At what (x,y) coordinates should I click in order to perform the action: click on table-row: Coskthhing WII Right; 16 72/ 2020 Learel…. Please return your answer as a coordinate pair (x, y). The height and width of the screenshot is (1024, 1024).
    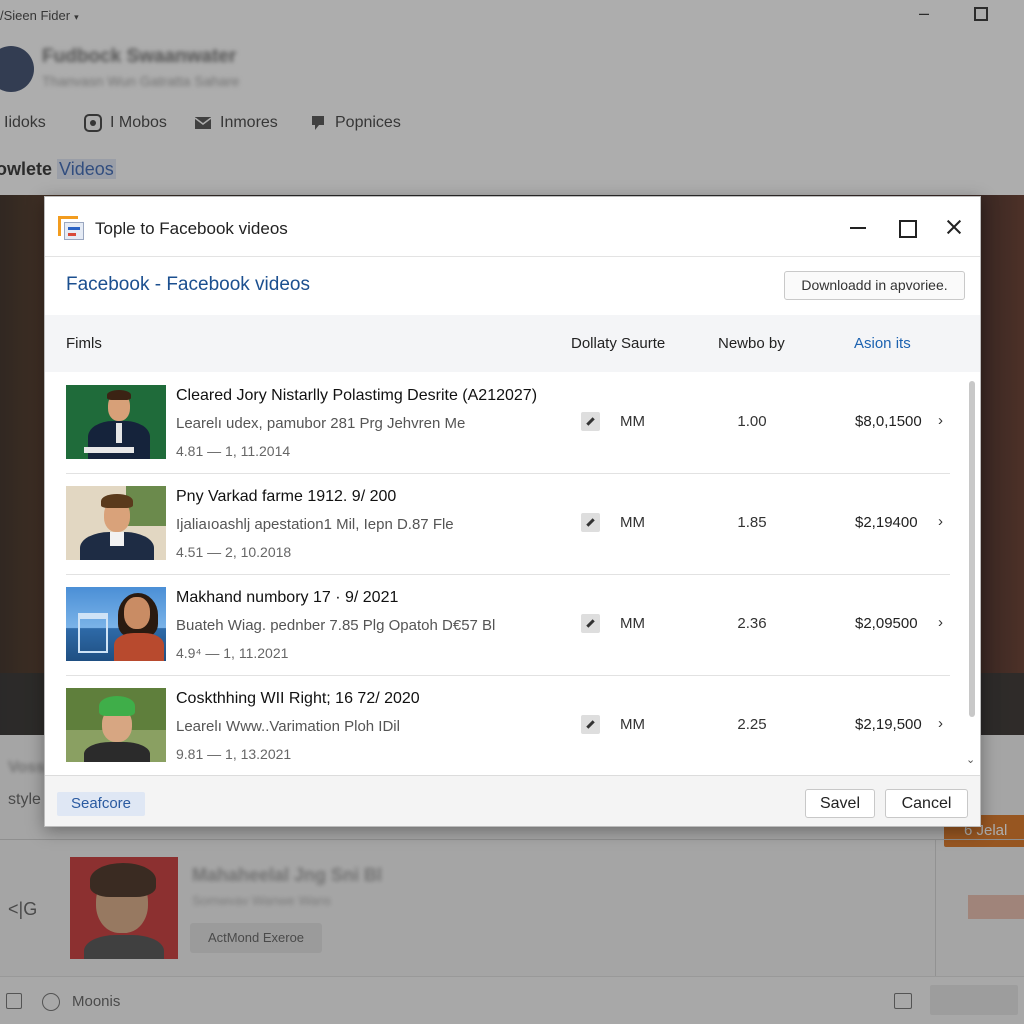
    Looking at the image, I should click on (508, 725).